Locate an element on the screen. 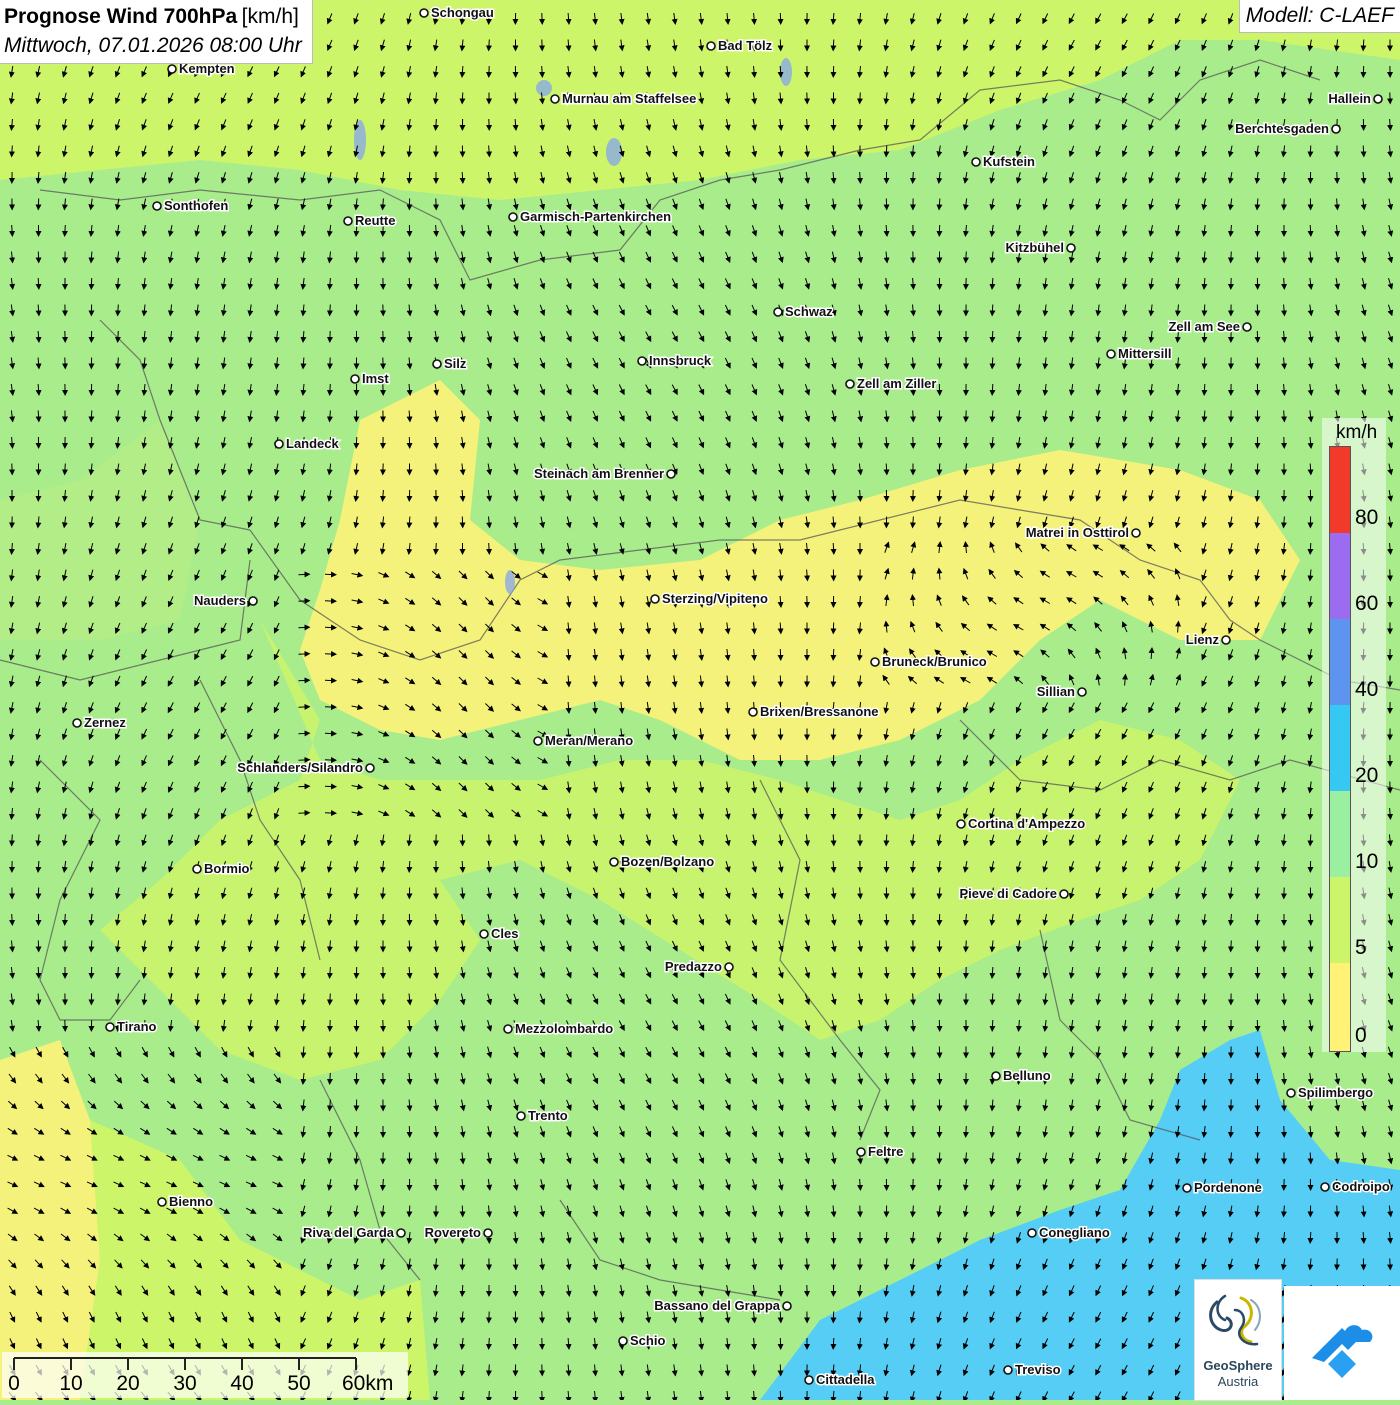 The width and height of the screenshot is (1400, 1405). legend-label-10: 10 is located at coordinates (1366, 862).